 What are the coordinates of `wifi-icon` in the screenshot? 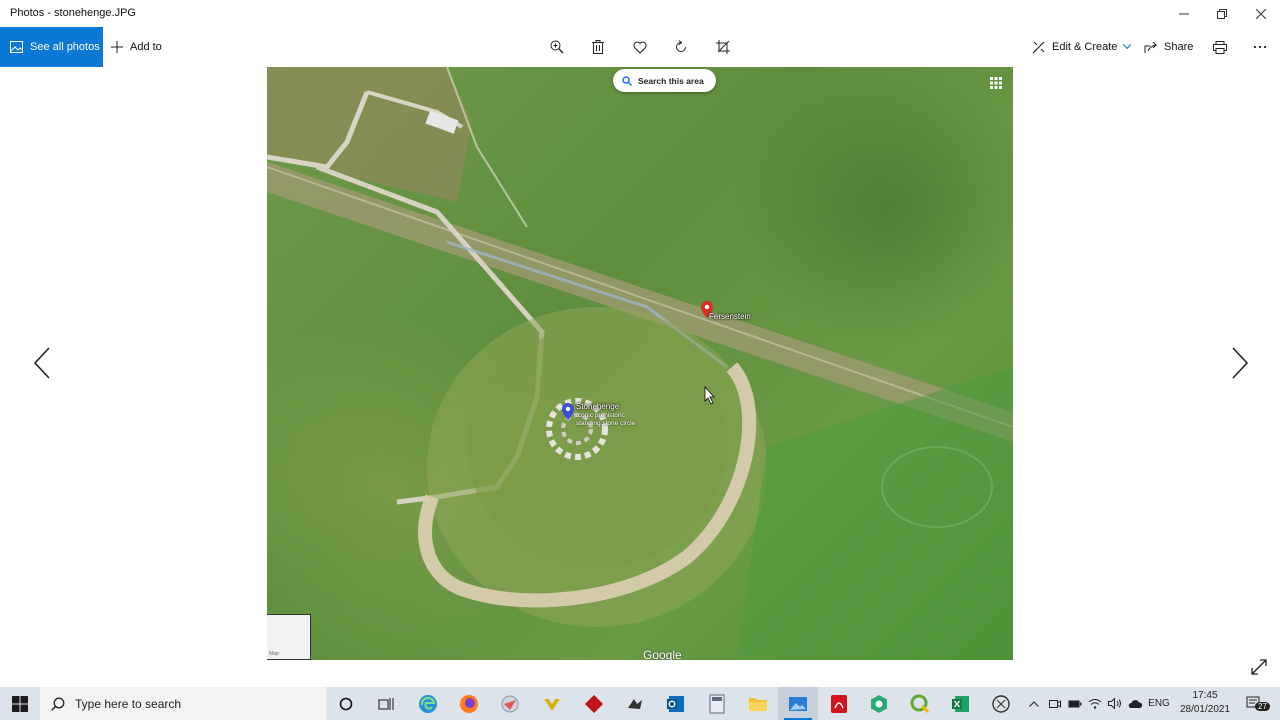 It's located at (1095, 704).